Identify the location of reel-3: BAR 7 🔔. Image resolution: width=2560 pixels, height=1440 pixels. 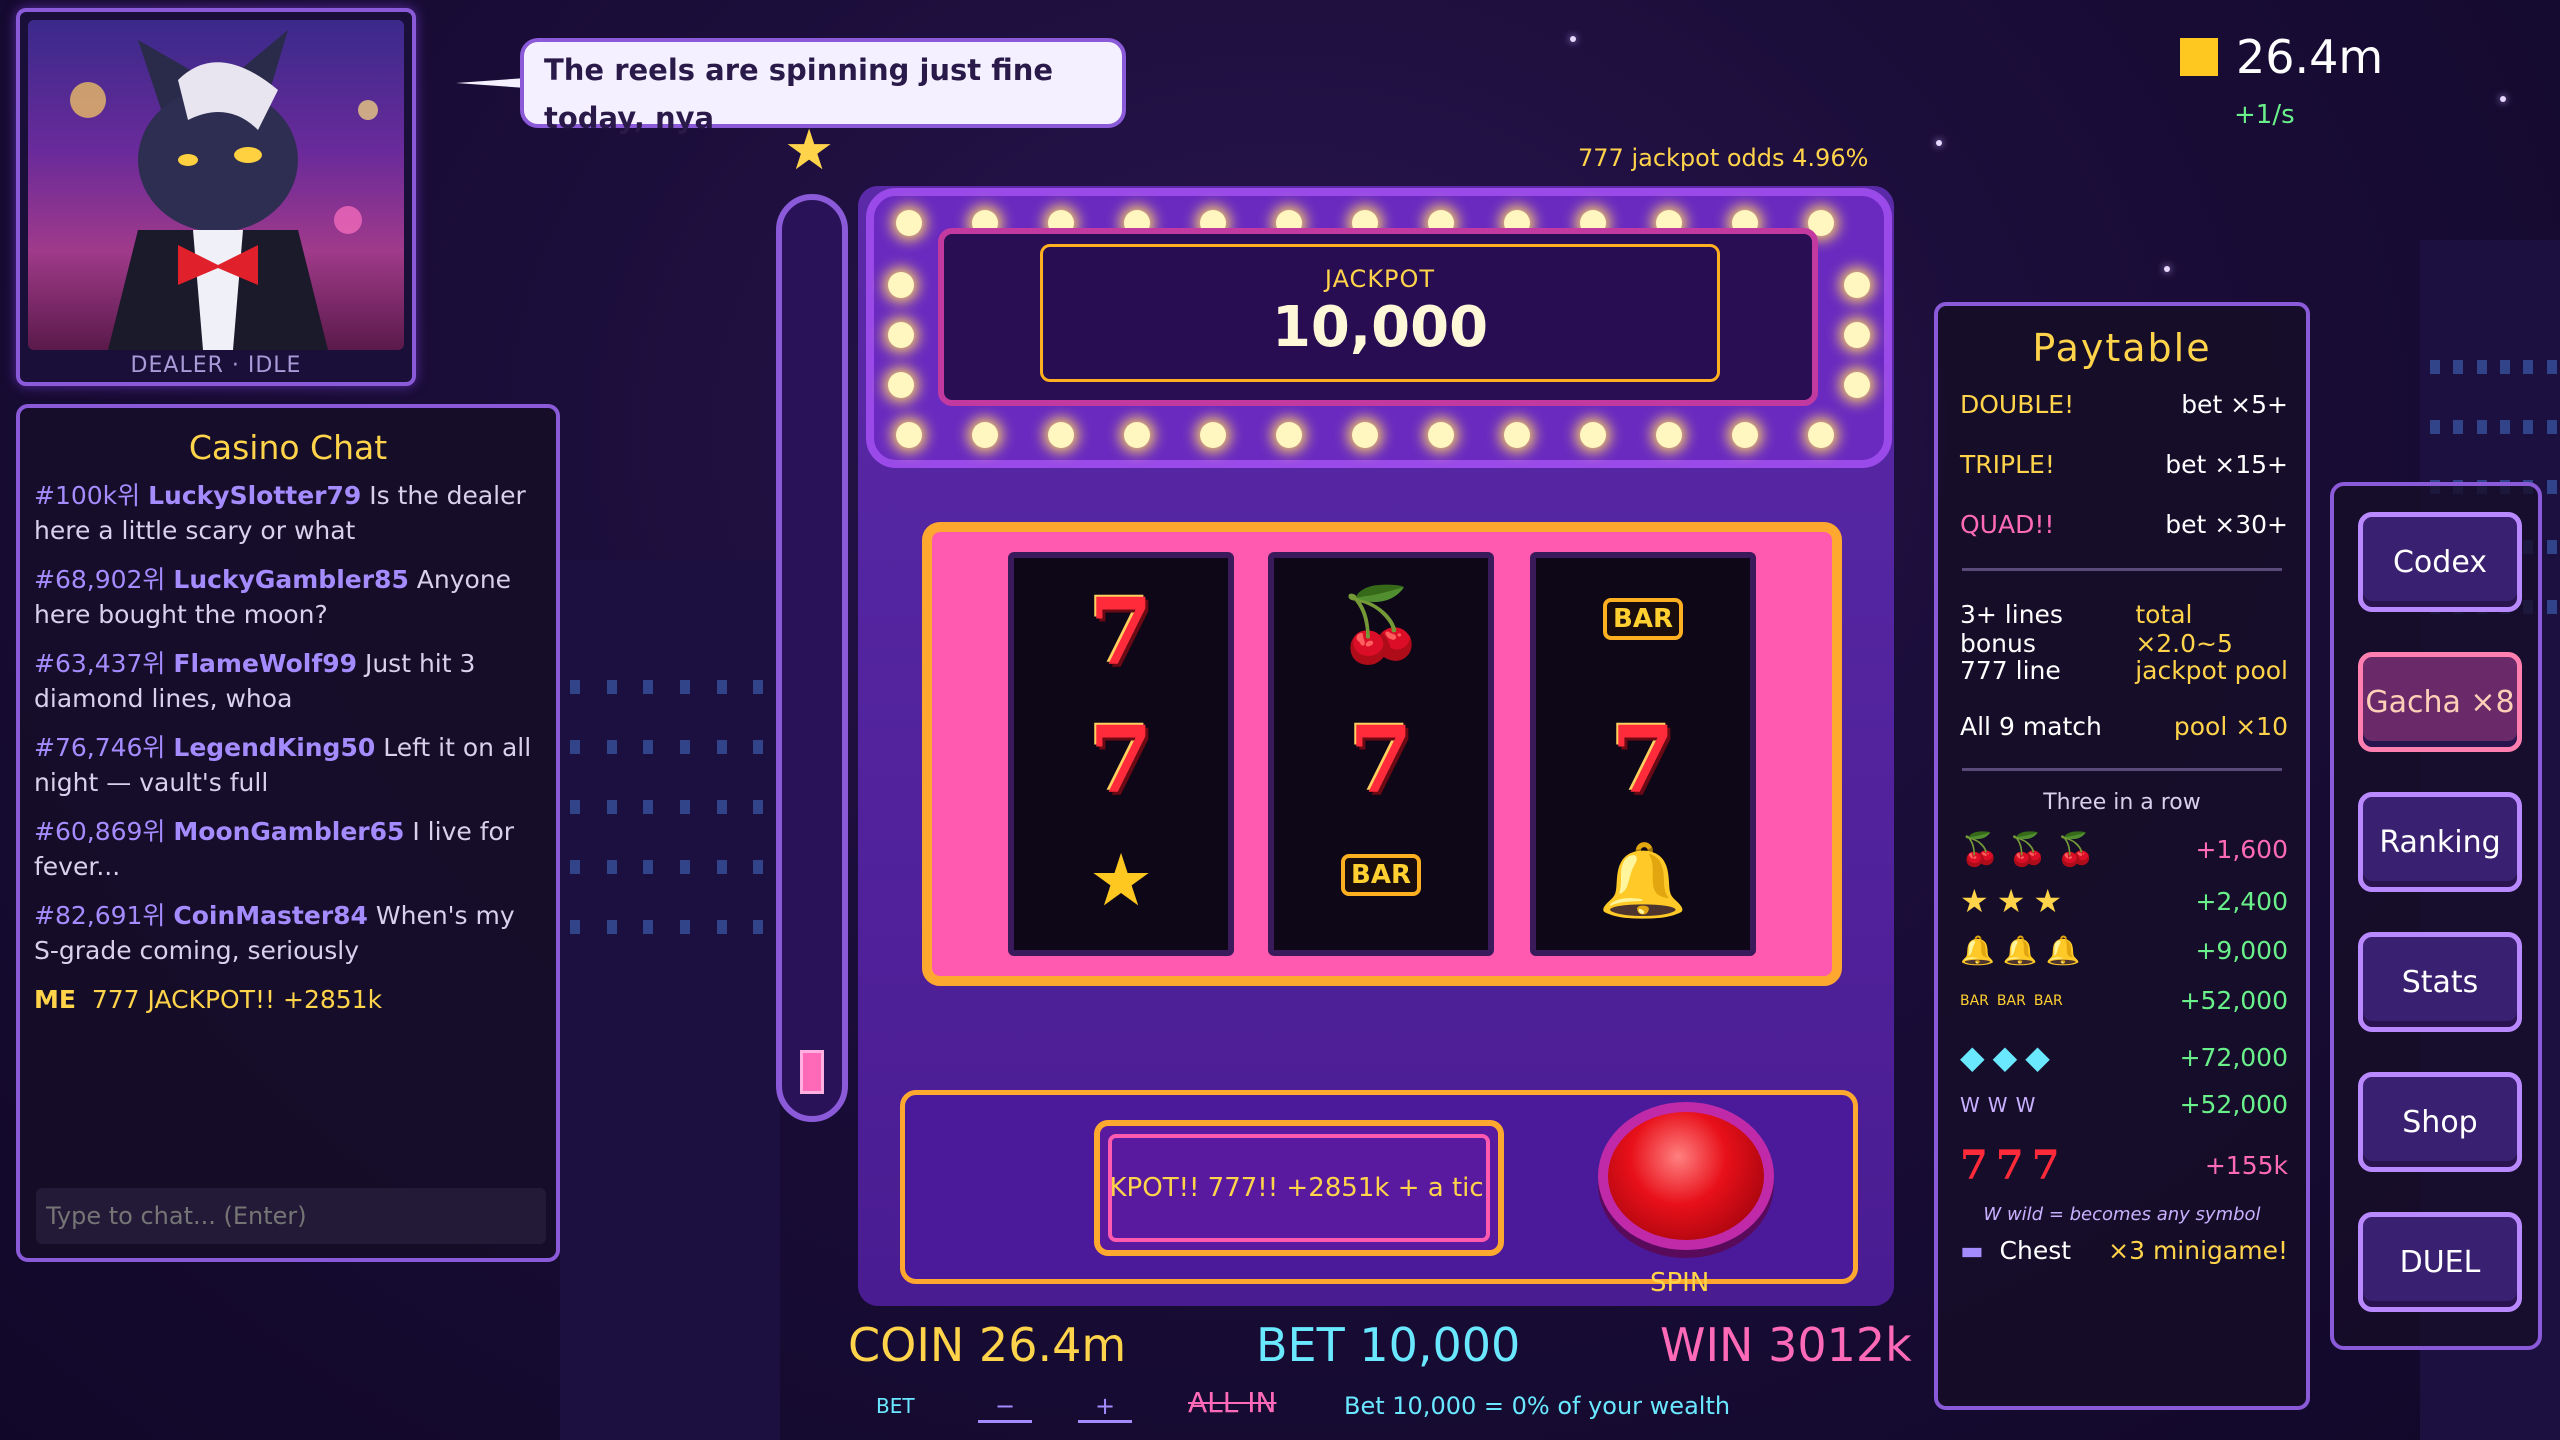
(1643, 754).